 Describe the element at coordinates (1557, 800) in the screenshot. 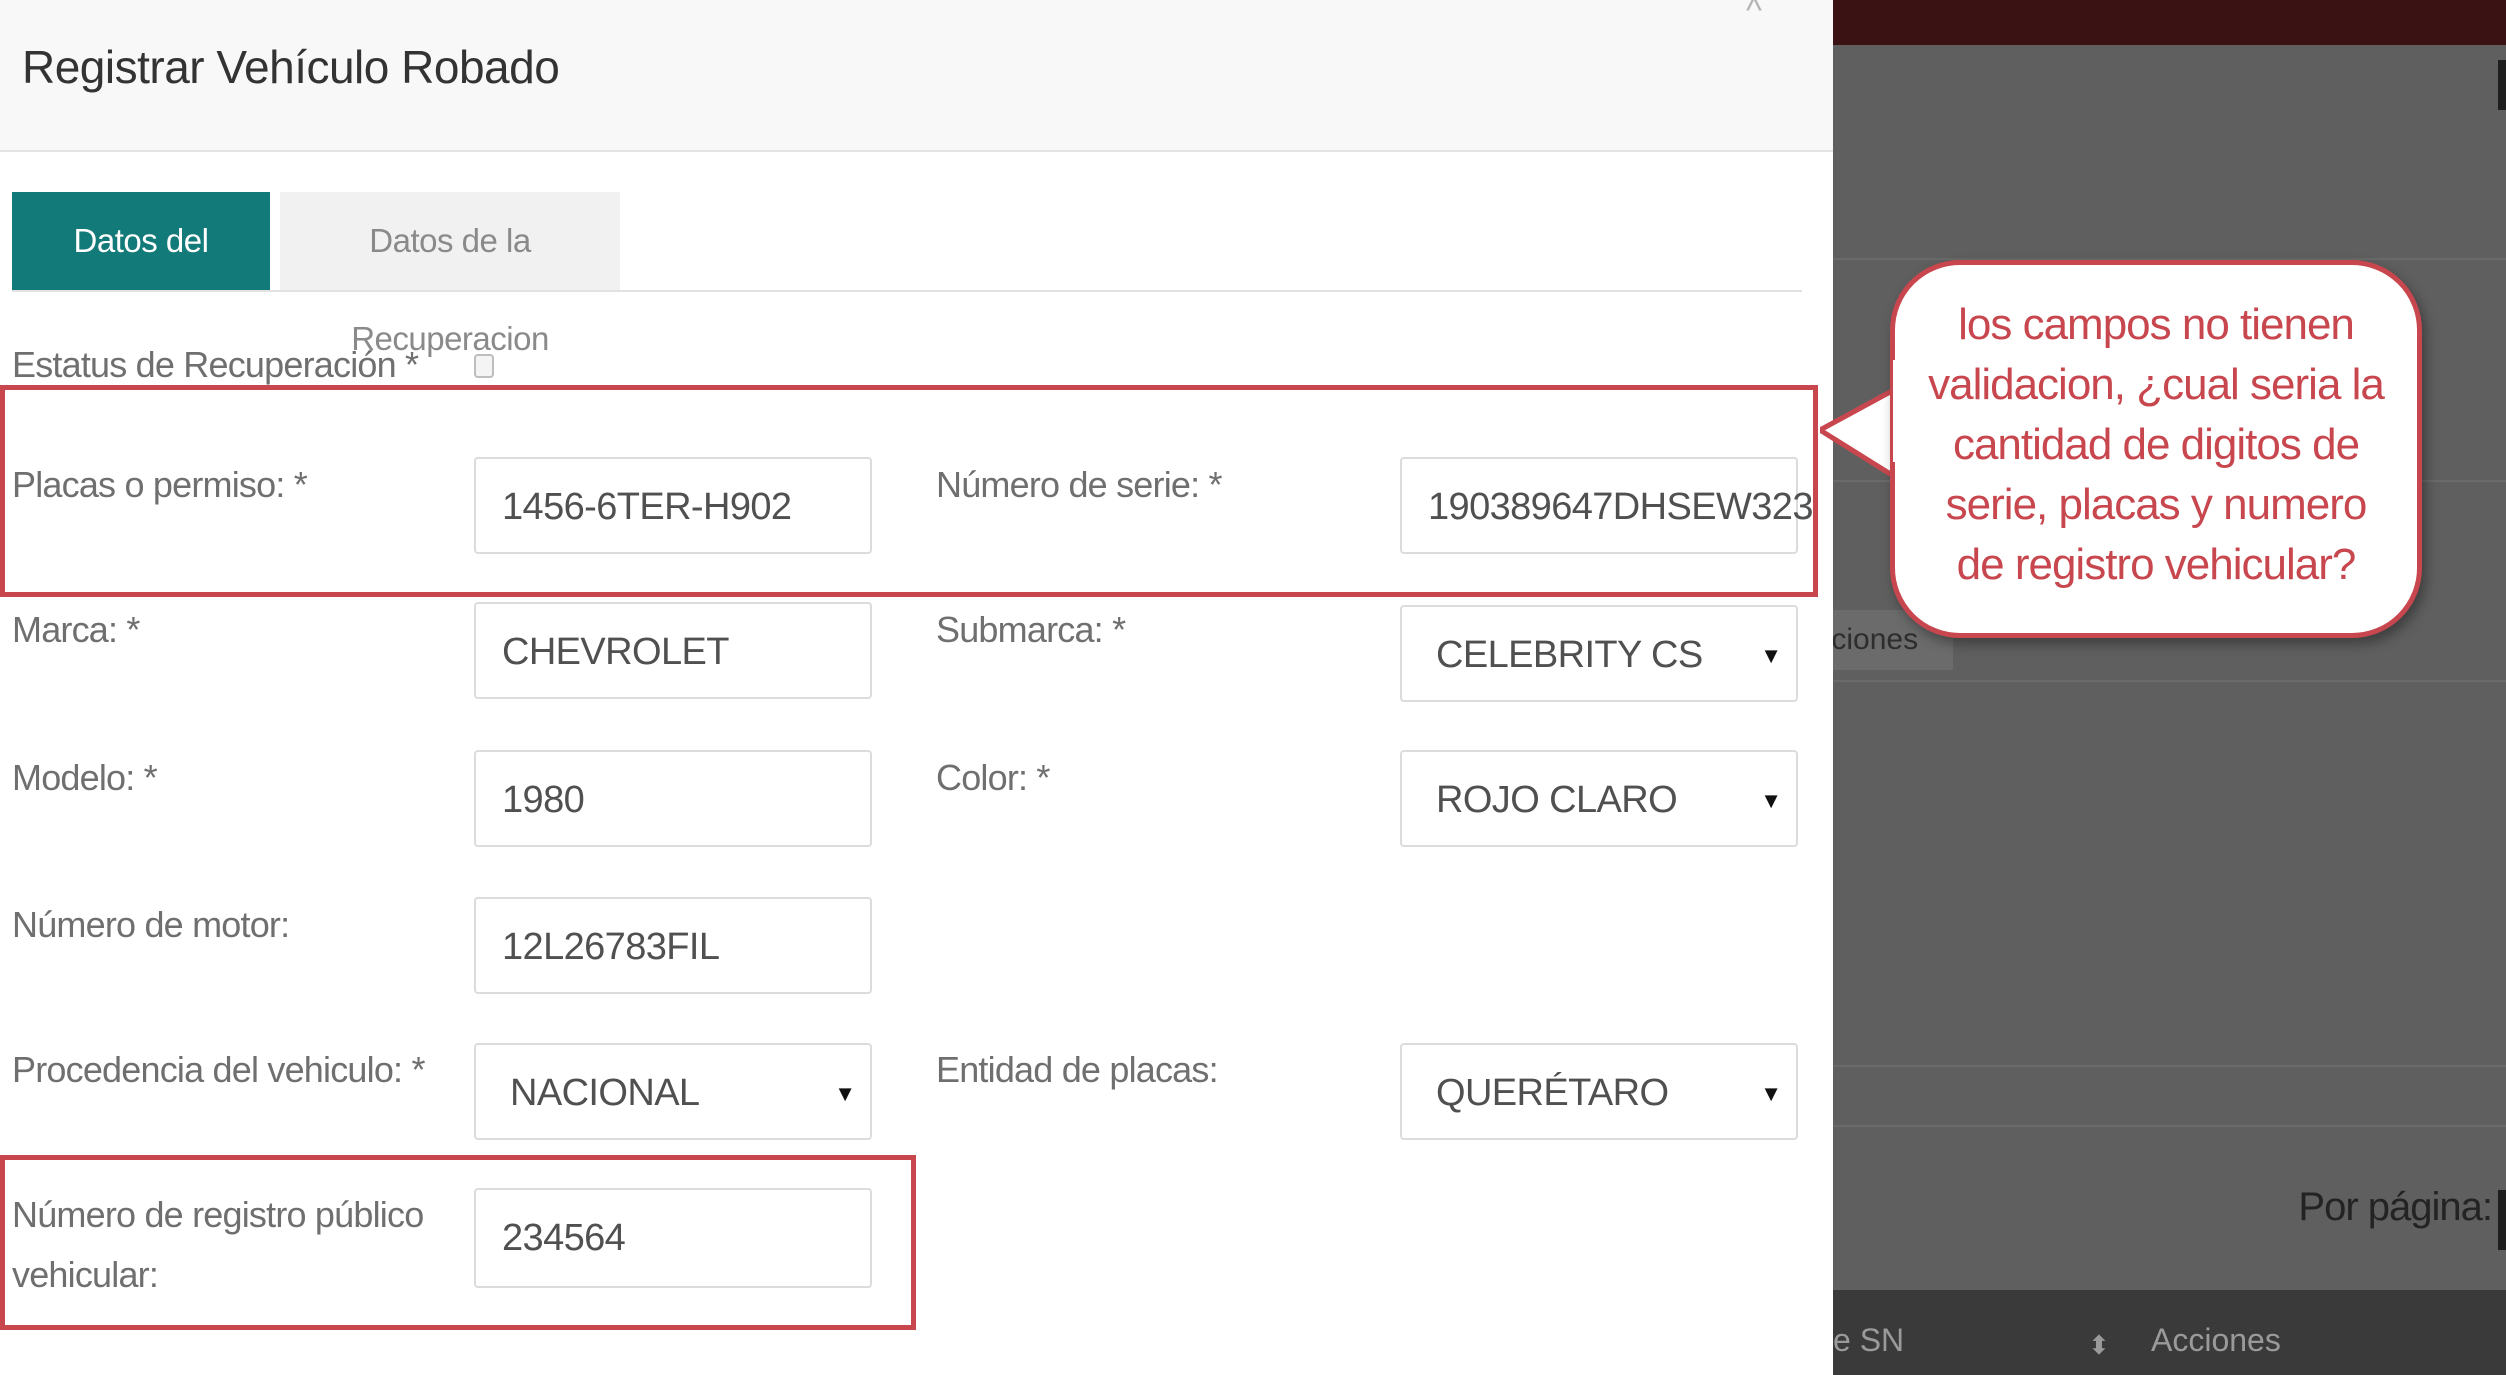

I see `color-value: ROJO CLARO` at that location.